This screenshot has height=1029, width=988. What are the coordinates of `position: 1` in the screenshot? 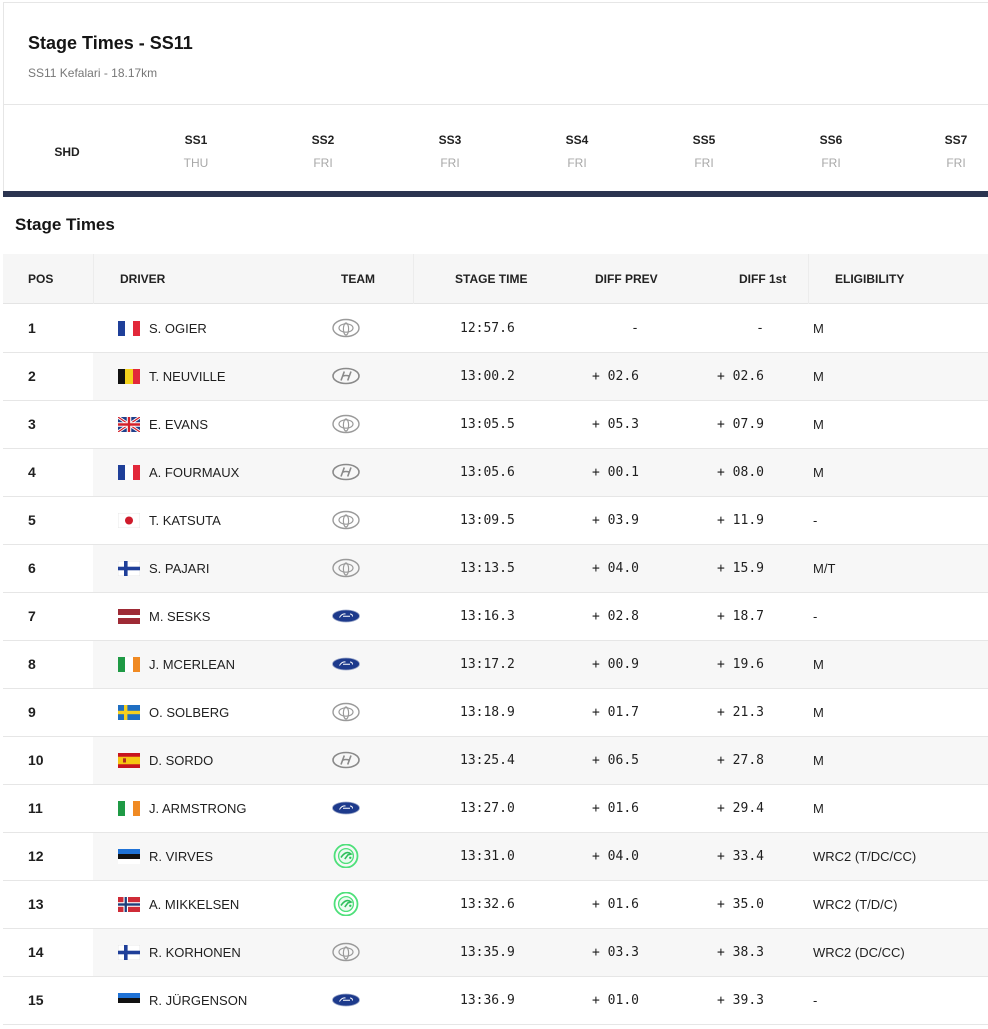 It's located at (32, 328).